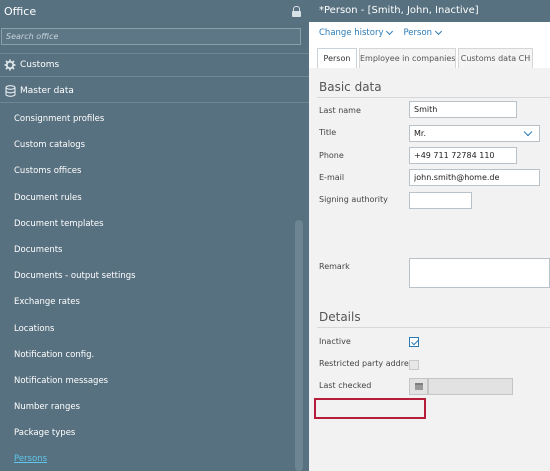 The width and height of the screenshot is (550, 471). I want to click on change-history-dropdown: Change history, so click(356, 32).